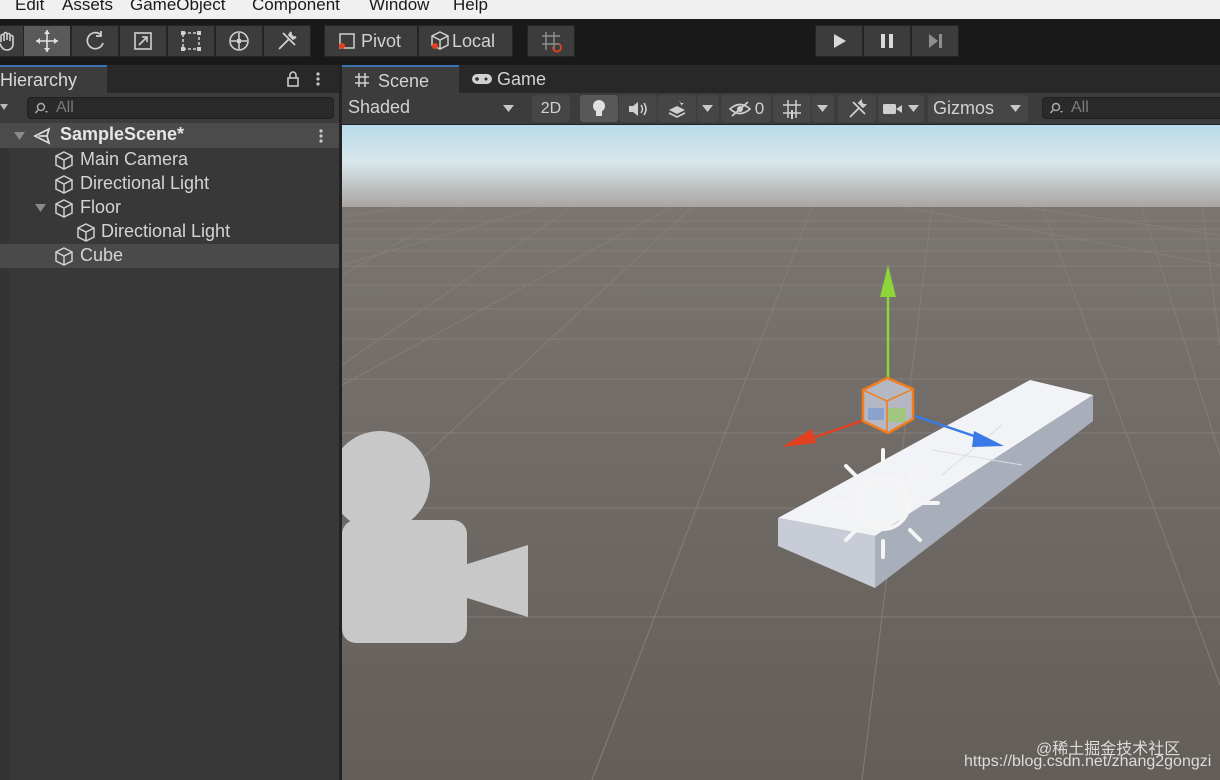 The image size is (1220, 780). Describe the element at coordinates (1088, 761) in the screenshot. I see `watermark-url: https://blog.csdn.net/zhang2gongzi` at that location.